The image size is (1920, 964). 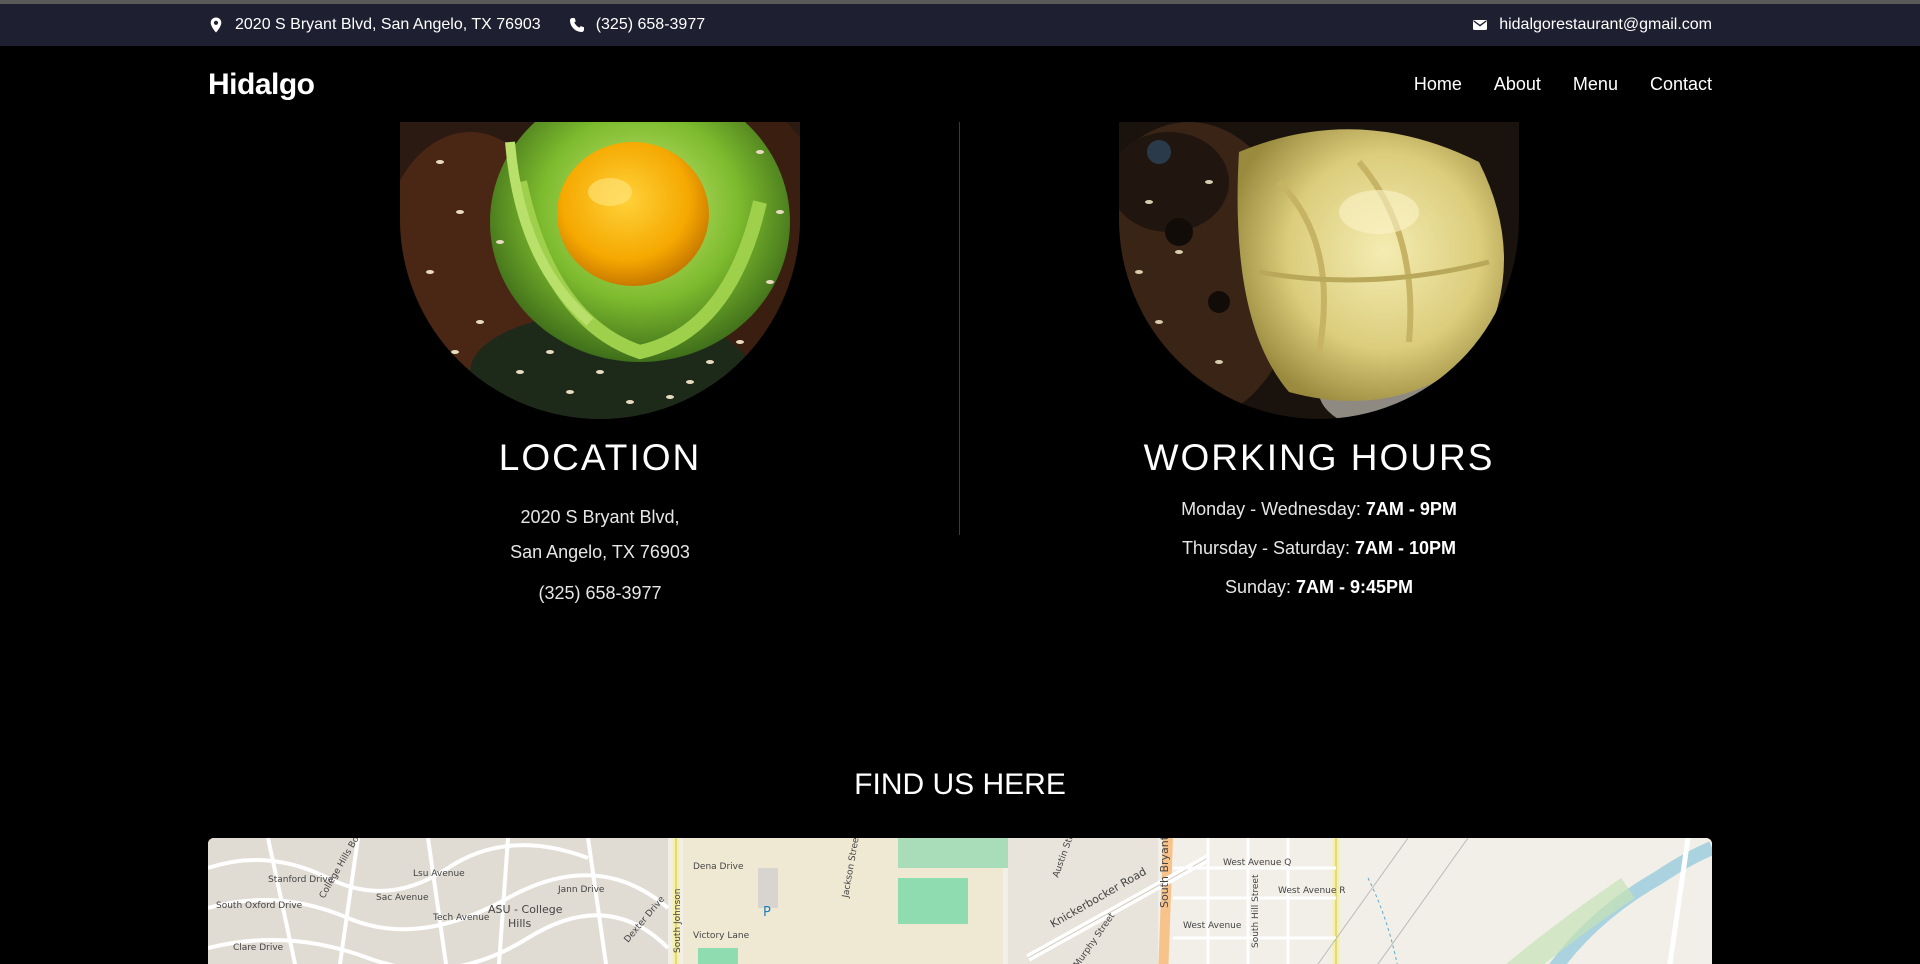 What do you see at coordinates (650, 24) in the screenshot?
I see `topbar-phone-text: (325) 658-3977` at bounding box center [650, 24].